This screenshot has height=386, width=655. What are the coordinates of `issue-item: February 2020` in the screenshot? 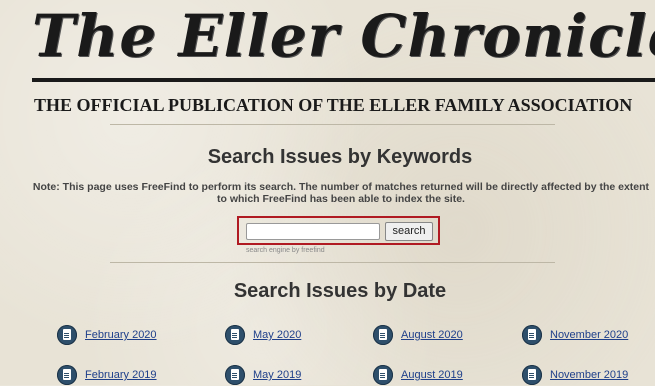 It's located at (107, 335).